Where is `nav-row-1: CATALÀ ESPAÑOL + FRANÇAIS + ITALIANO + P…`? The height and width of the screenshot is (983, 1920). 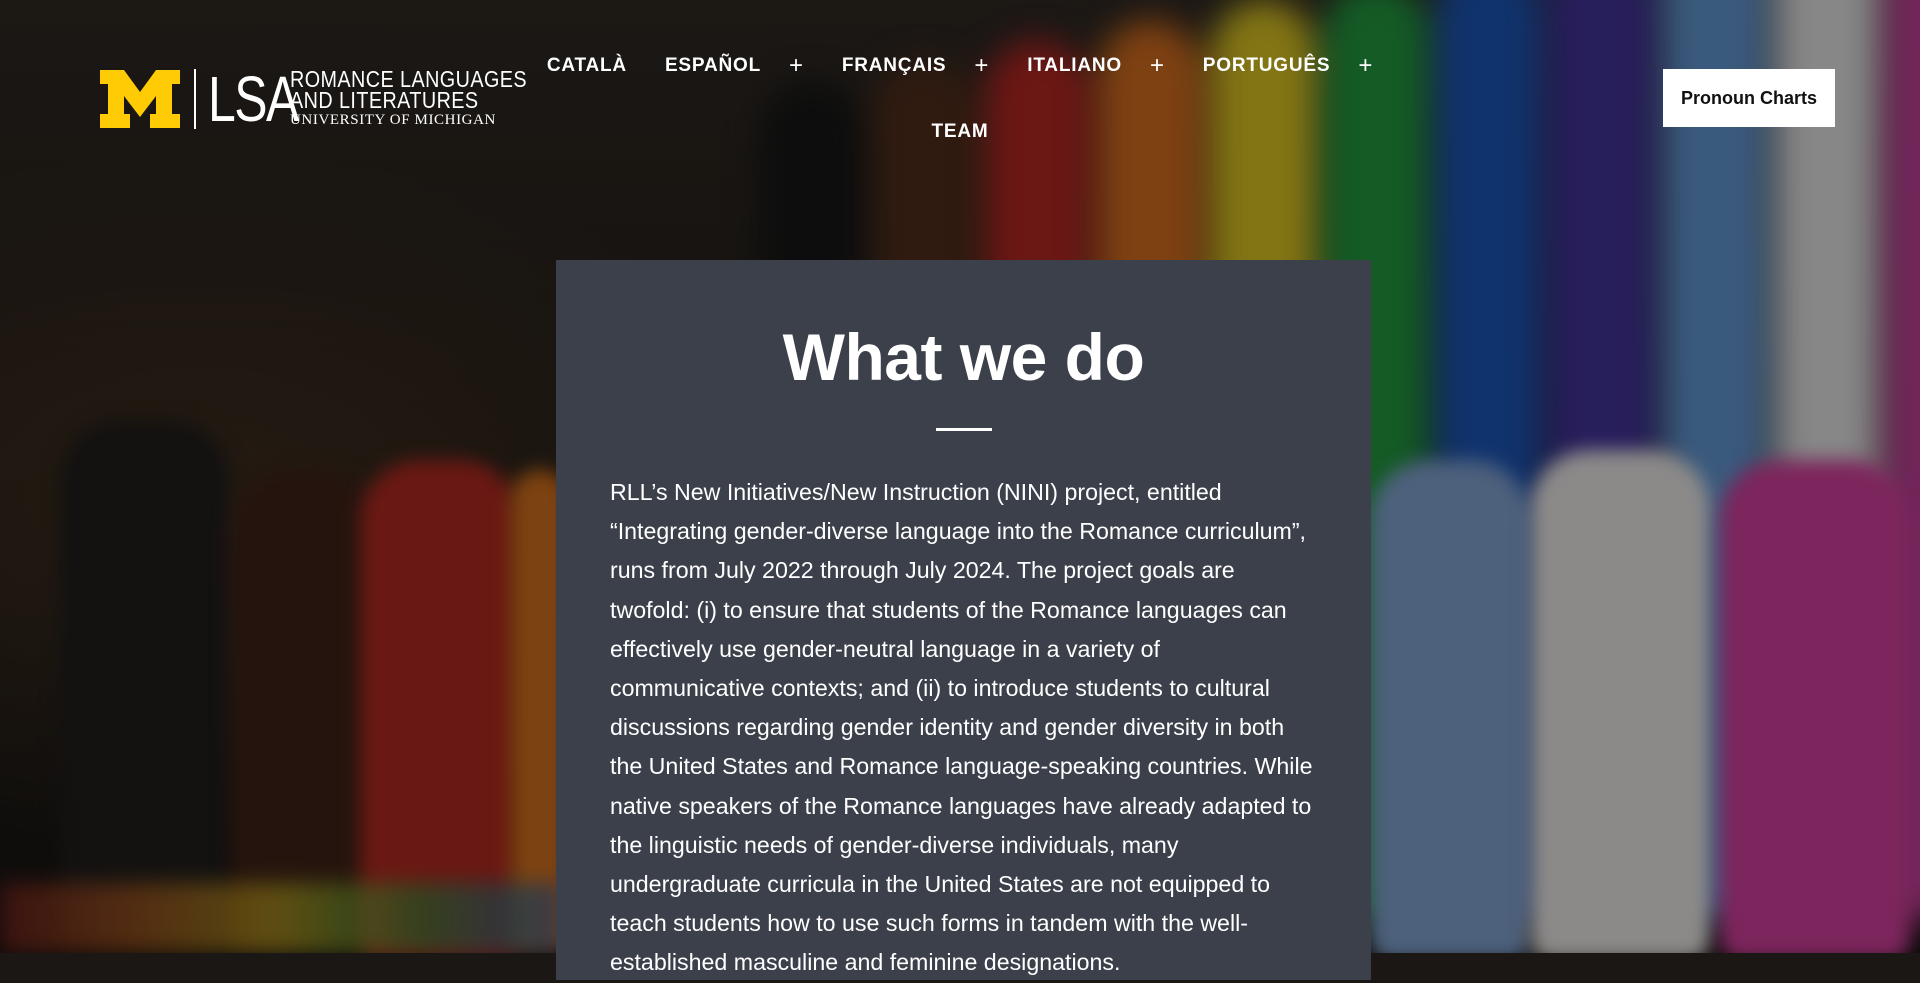
nav-row-1: CATALÀ ESPAÑOL + FRANÇAIS + ITALIANO + P… is located at coordinates (960, 66).